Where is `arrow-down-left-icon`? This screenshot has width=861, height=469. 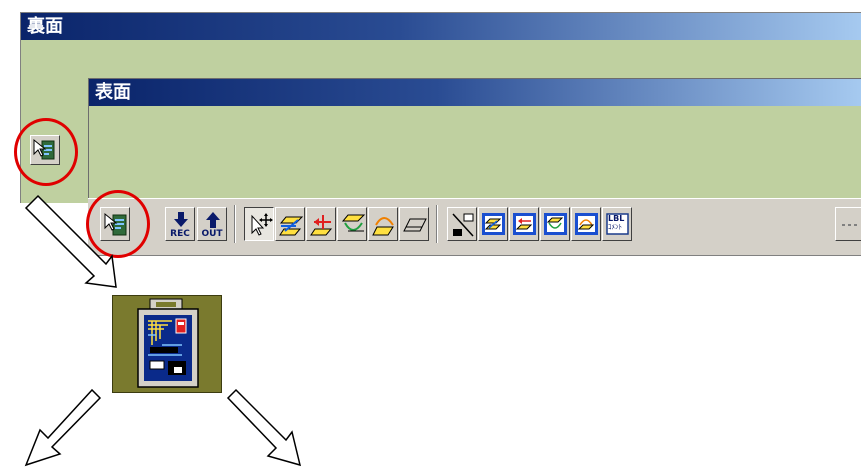 arrow-down-left-icon is located at coordinates (63, 427).